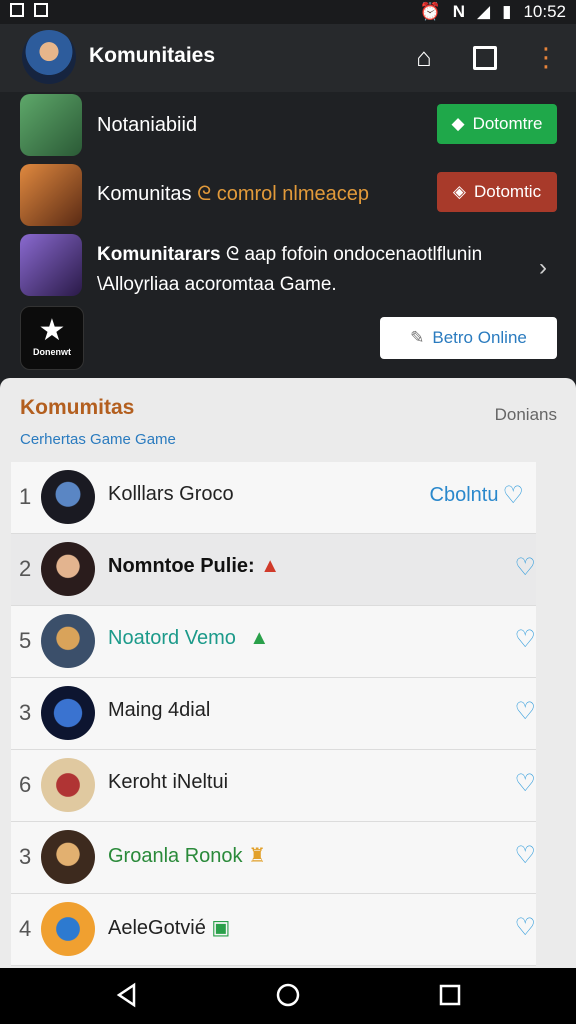 The height and width of the screenshot is (1024, 576). I want to click on square-icon, so click(485, 57).